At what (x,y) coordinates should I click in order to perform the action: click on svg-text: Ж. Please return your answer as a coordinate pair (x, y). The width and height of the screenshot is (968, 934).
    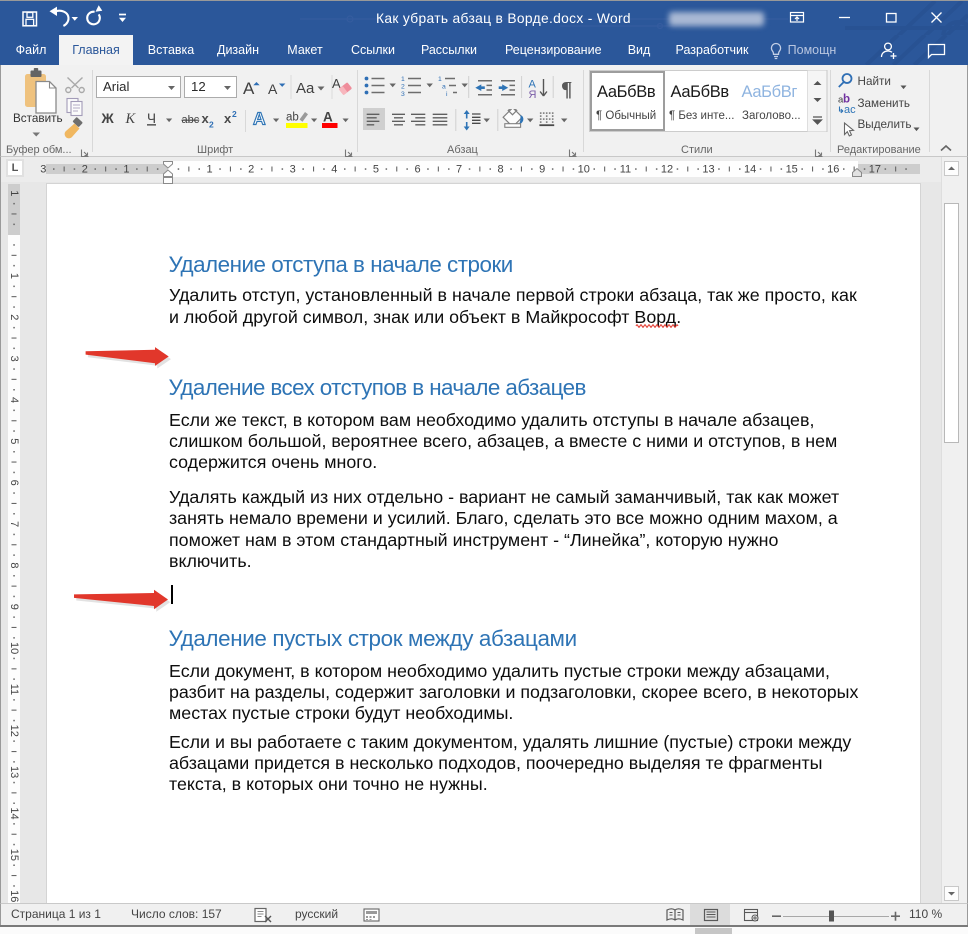
    Looking at the image, I should click on (108, 118).